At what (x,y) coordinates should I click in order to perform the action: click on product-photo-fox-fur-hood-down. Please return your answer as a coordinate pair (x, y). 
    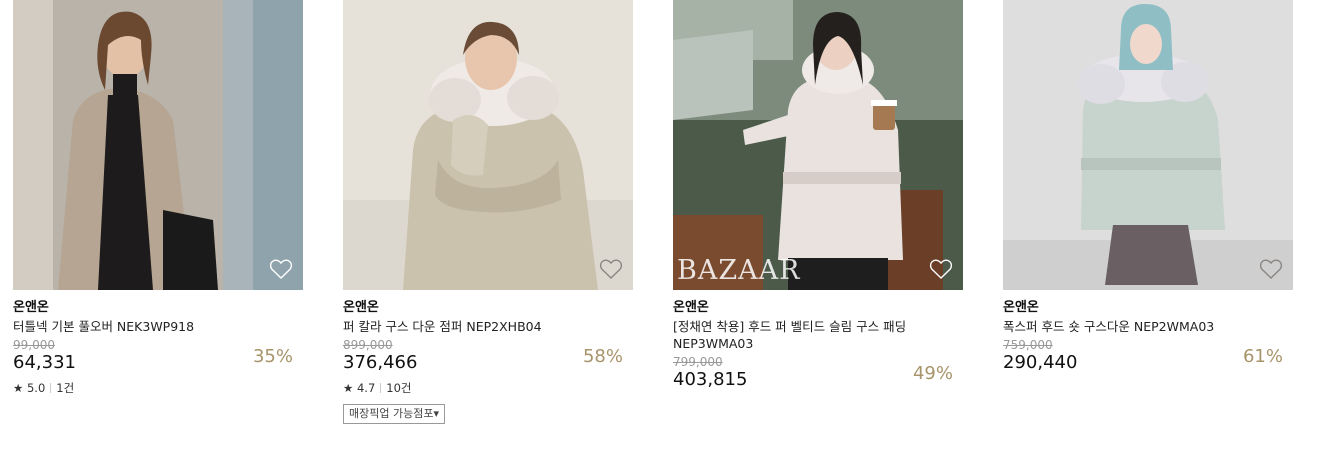
    Looking at the image, I should click on (1148, 145).